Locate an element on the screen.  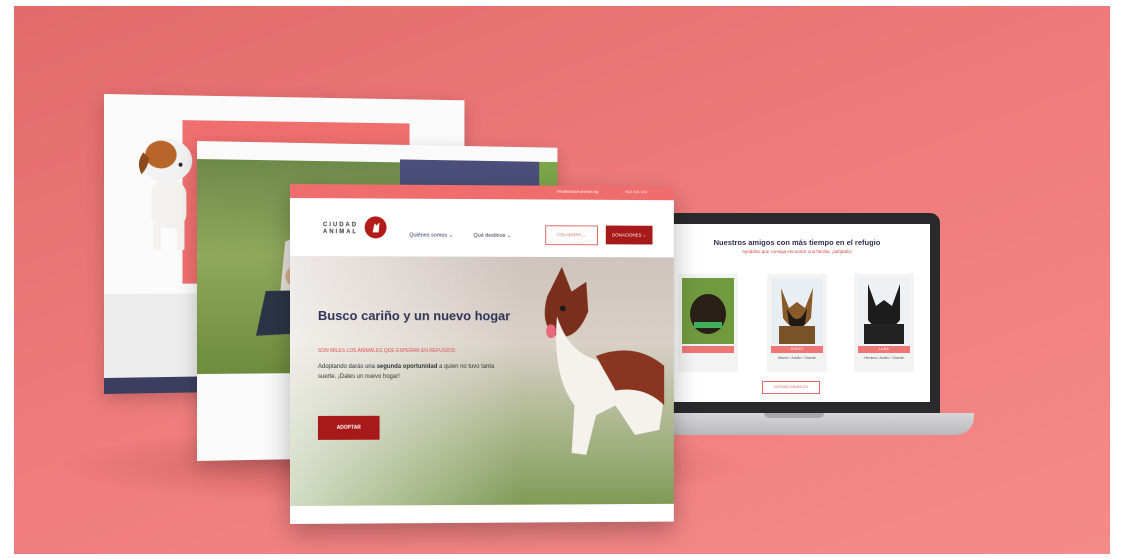
colabora-label: COLABORA is located at coordinates (569, 235).